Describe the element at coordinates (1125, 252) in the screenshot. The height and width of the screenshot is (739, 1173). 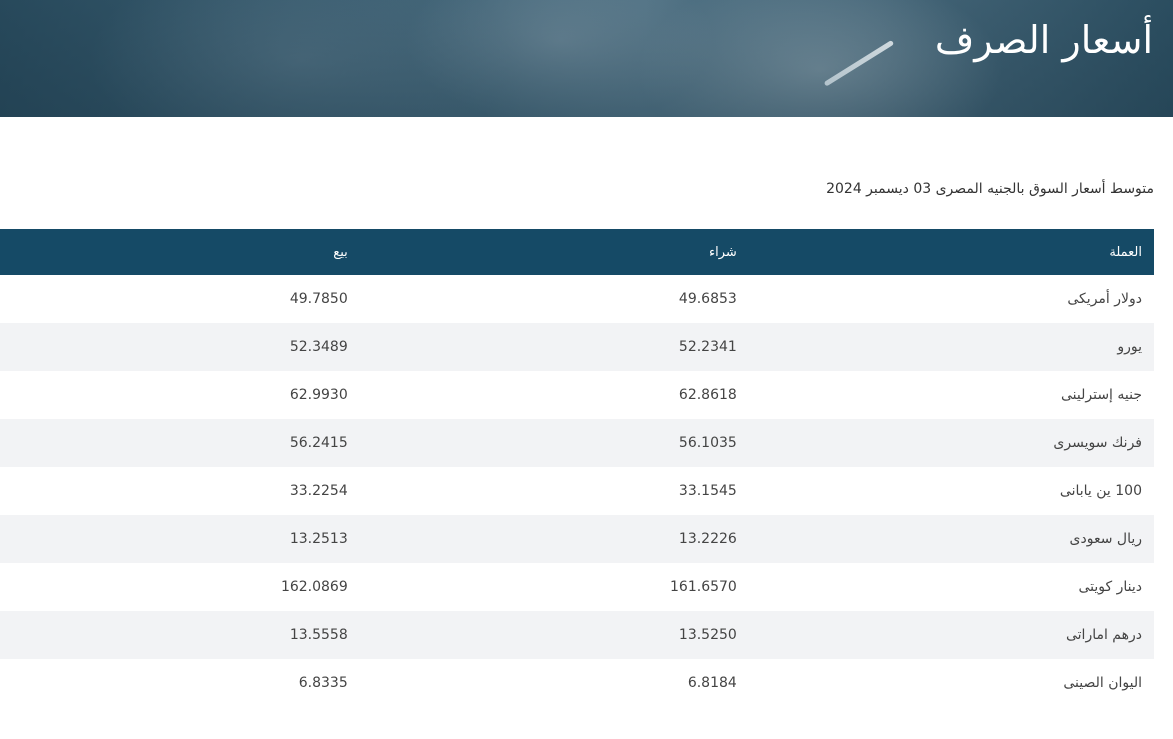
I see `column-header-currency: العملة` at that location.